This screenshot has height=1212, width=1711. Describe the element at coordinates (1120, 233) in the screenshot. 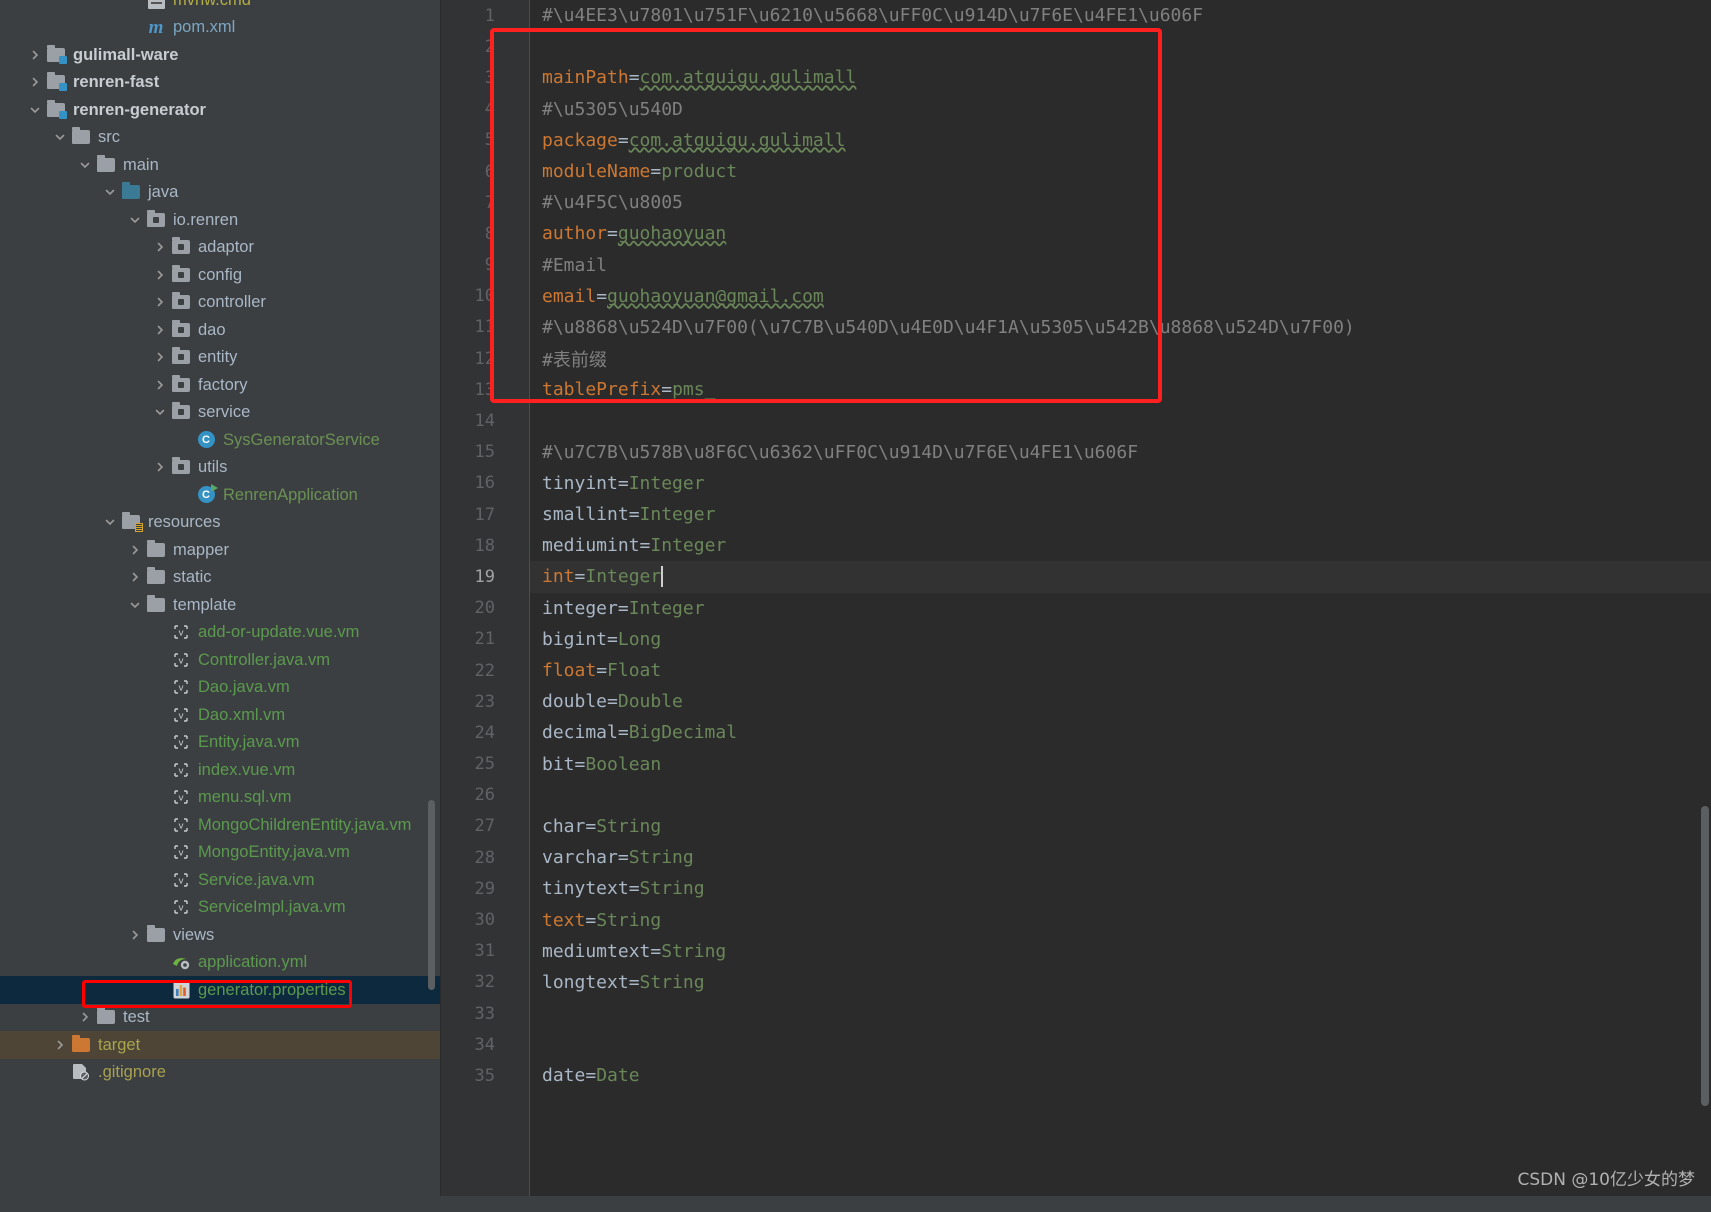

I see `line-text: author = guohaoyuan` at that location.